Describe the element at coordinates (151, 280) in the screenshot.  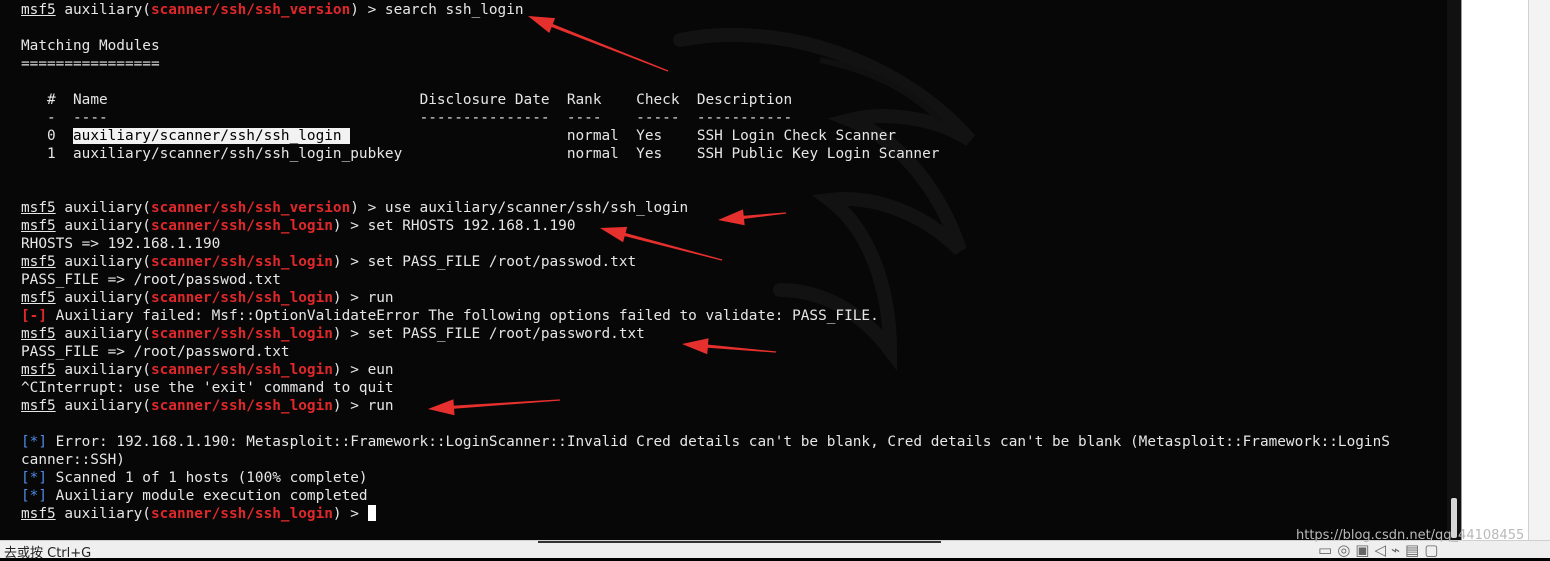
I see `output-text: PASS_FILE => /root/passwod.txt` at that location.